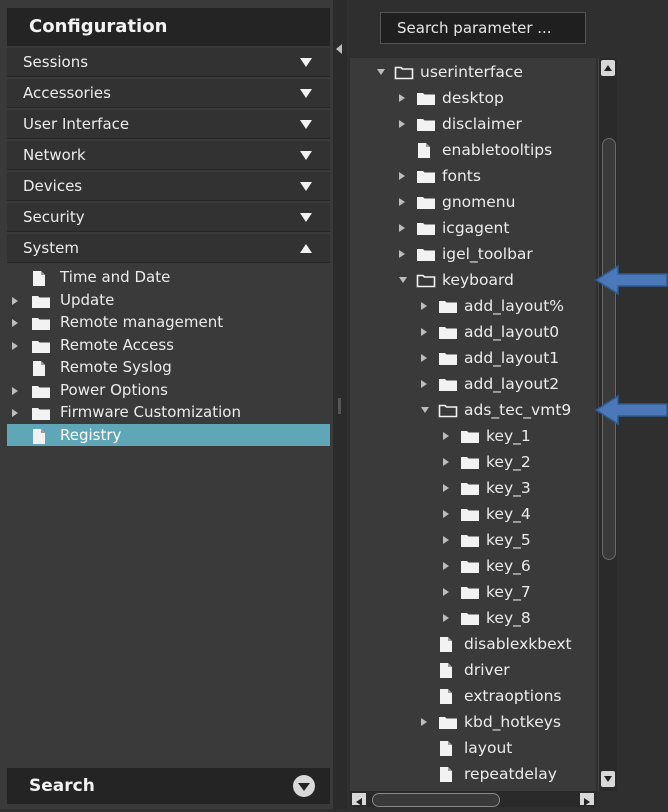 Image resolution: width=668 pixels, height=812 pixels. What do you see at coordinates (473, 72) in the screenshot?
I see `tree-node-userinterface: userinterface` at bounding box center [473, 72].